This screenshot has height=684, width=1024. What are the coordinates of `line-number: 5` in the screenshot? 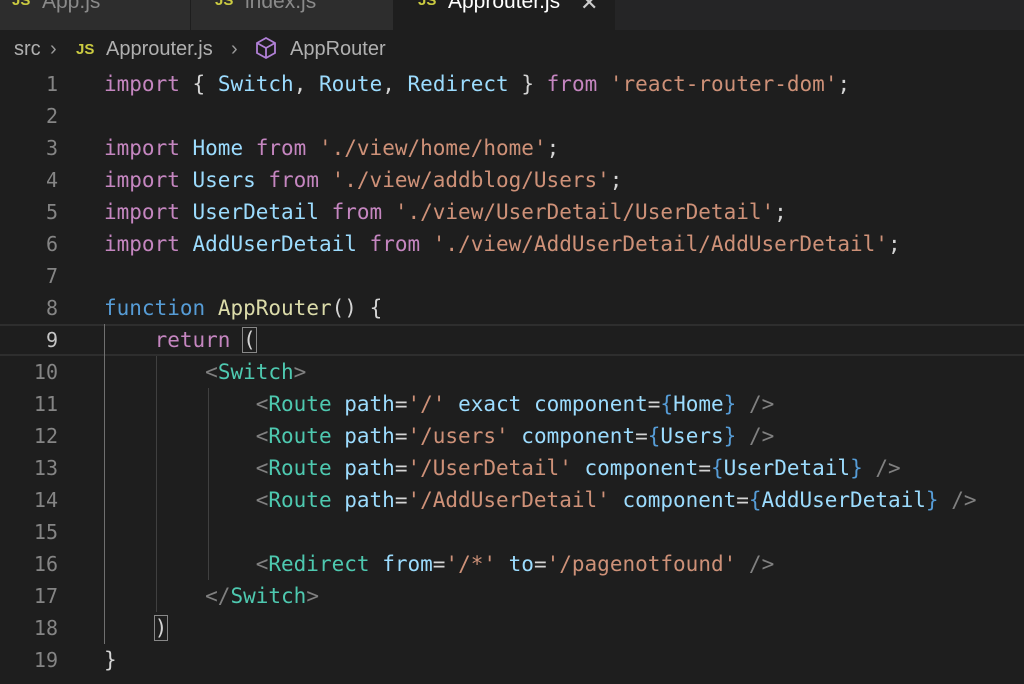 It's located at (51, 212).